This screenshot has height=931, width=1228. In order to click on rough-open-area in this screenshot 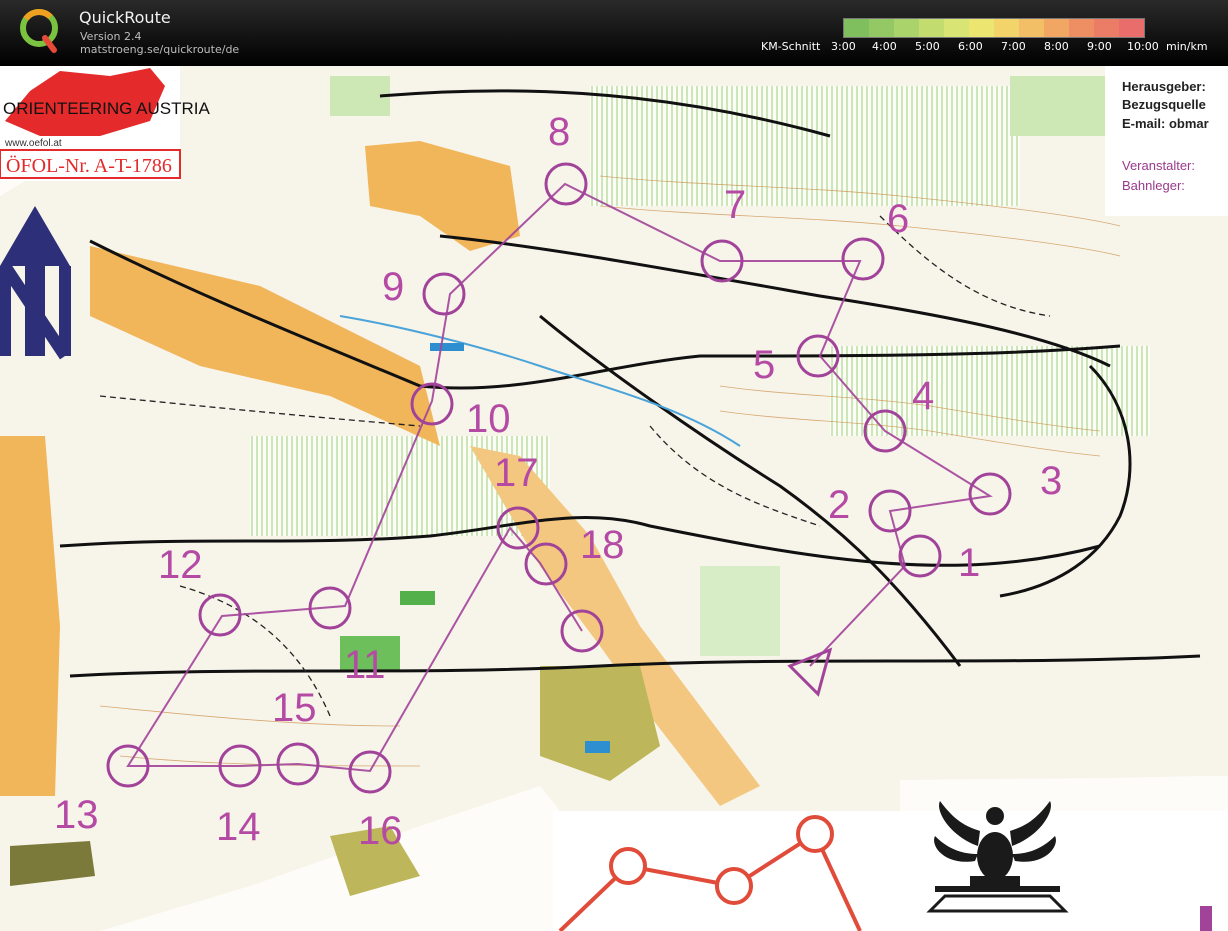, I will do `click(805, 146)`.